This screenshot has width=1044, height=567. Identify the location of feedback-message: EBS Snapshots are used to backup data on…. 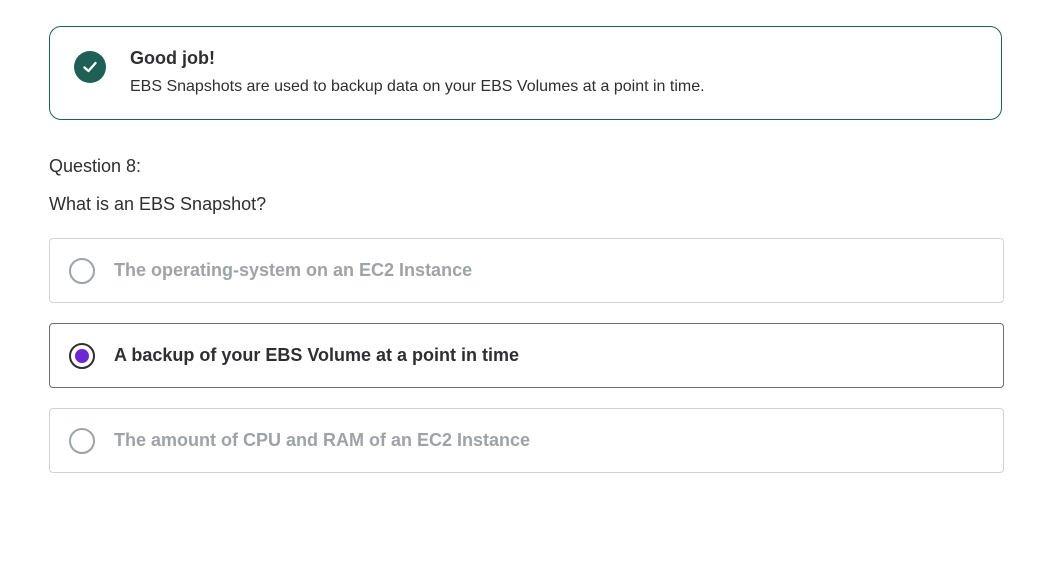
(417, 86).